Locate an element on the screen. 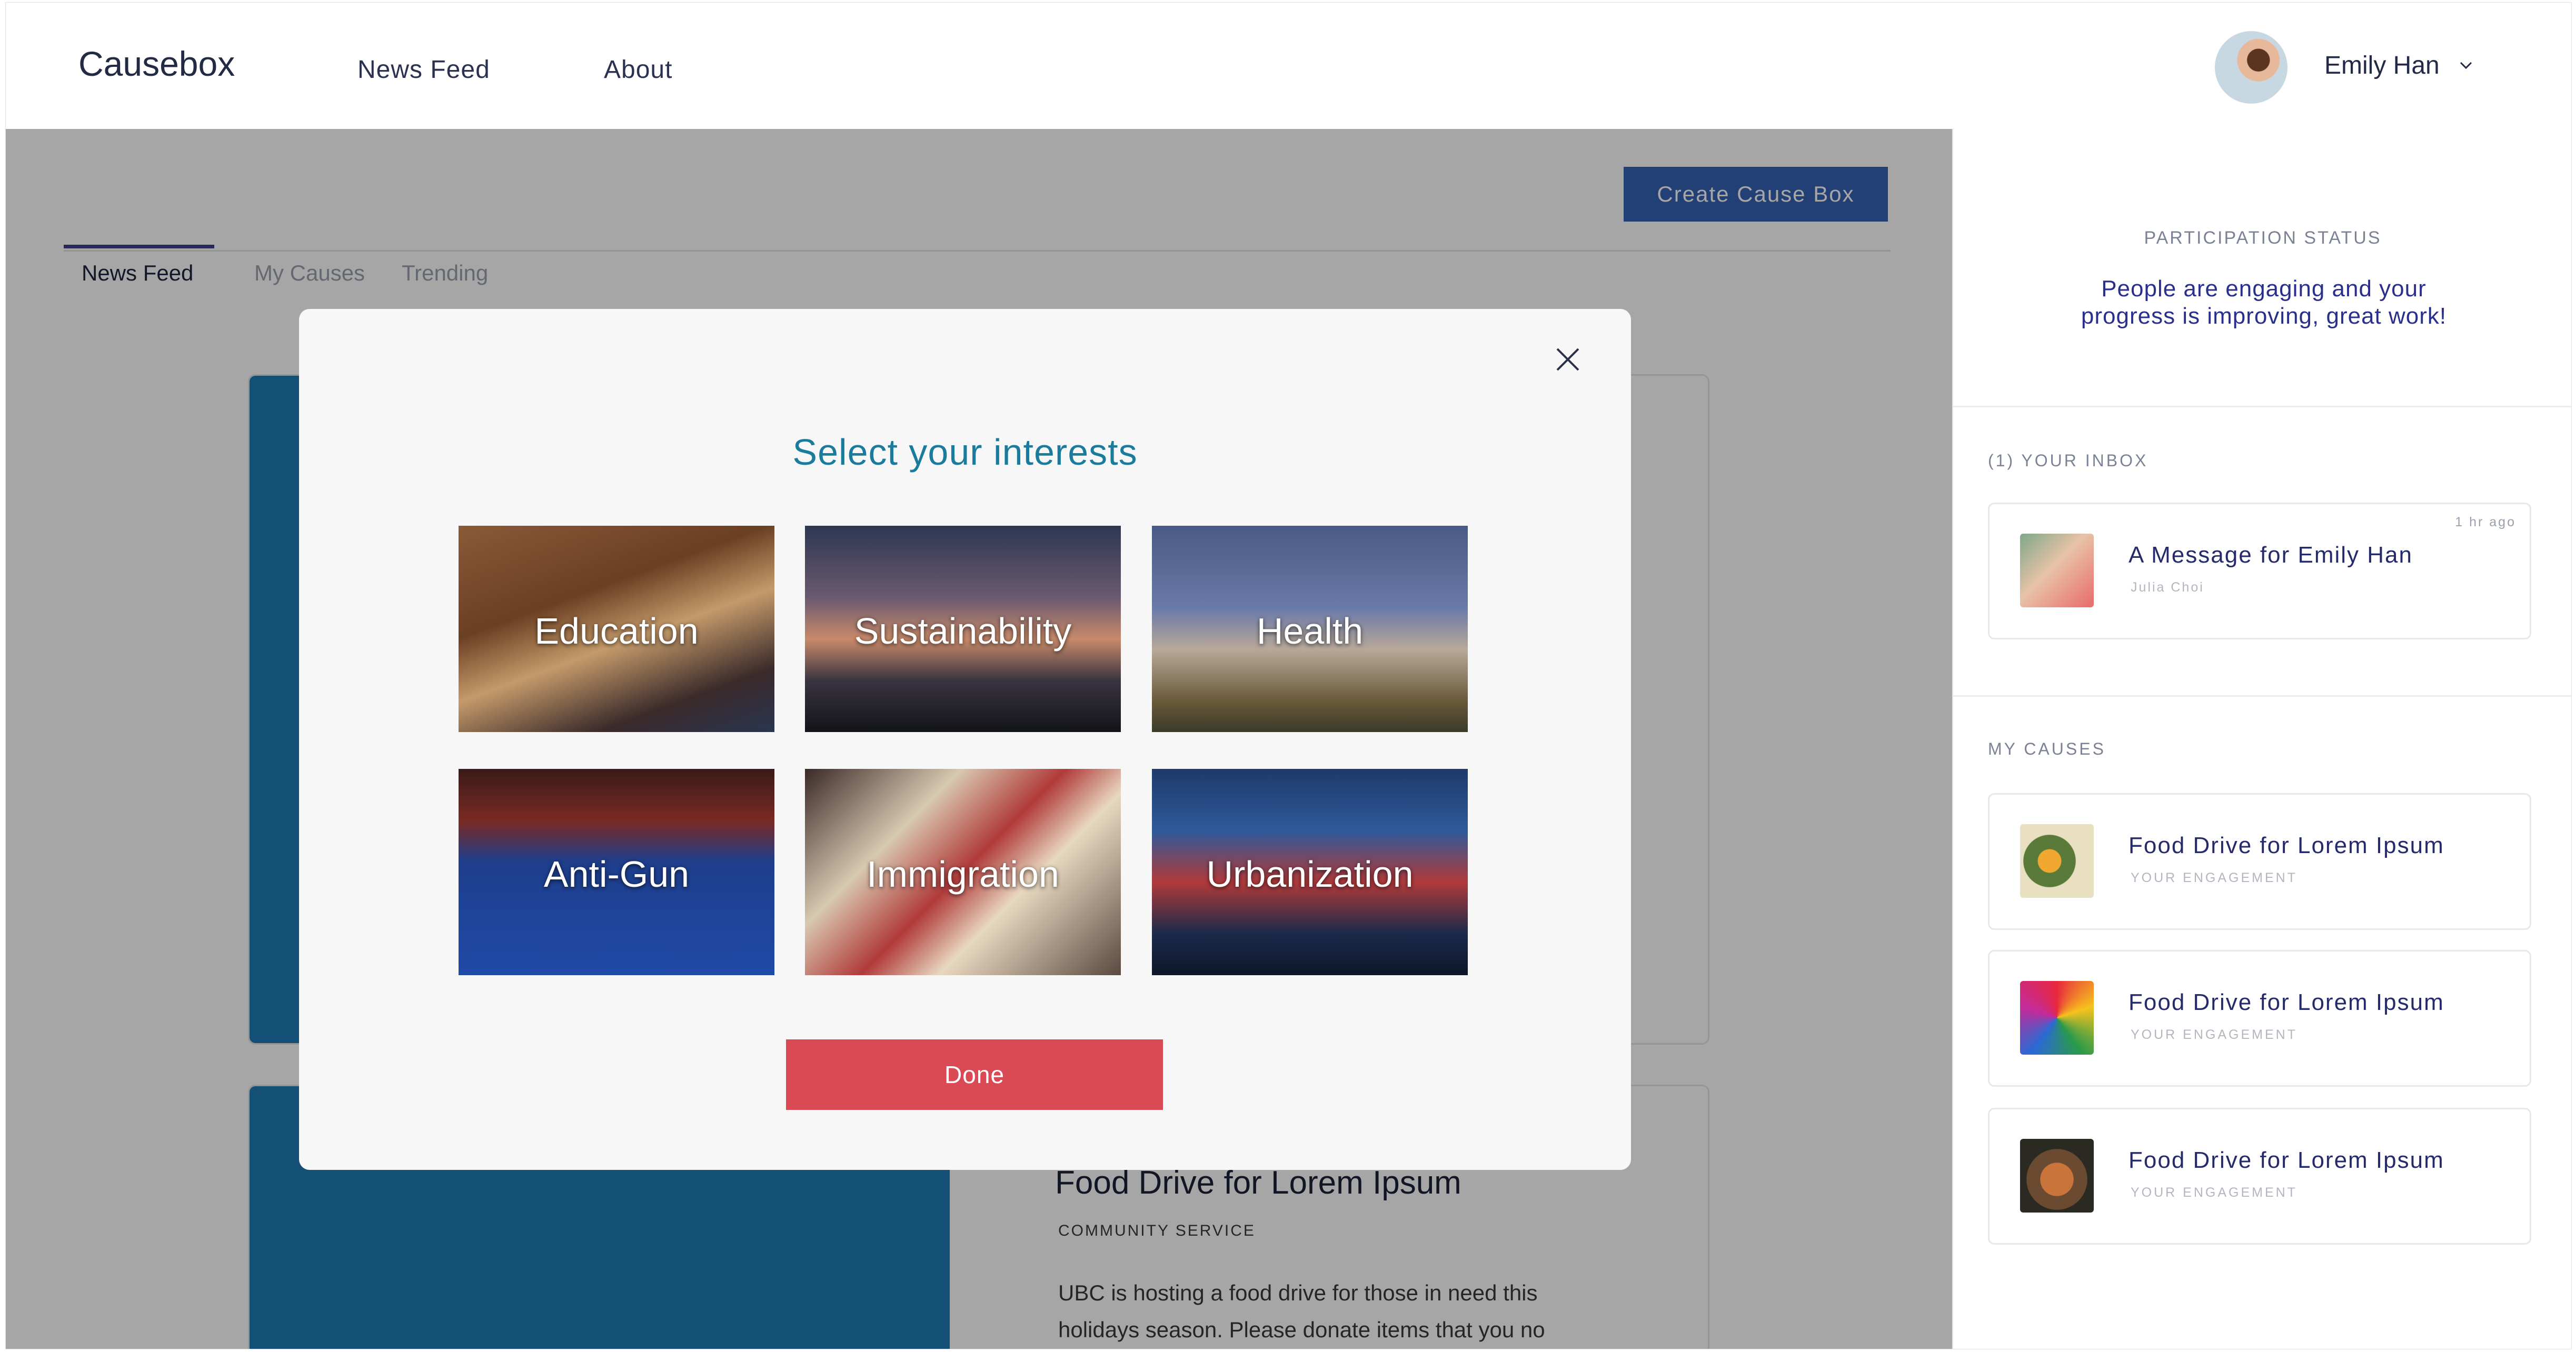  interest-label: Health is located at coordinates (1310, 631).